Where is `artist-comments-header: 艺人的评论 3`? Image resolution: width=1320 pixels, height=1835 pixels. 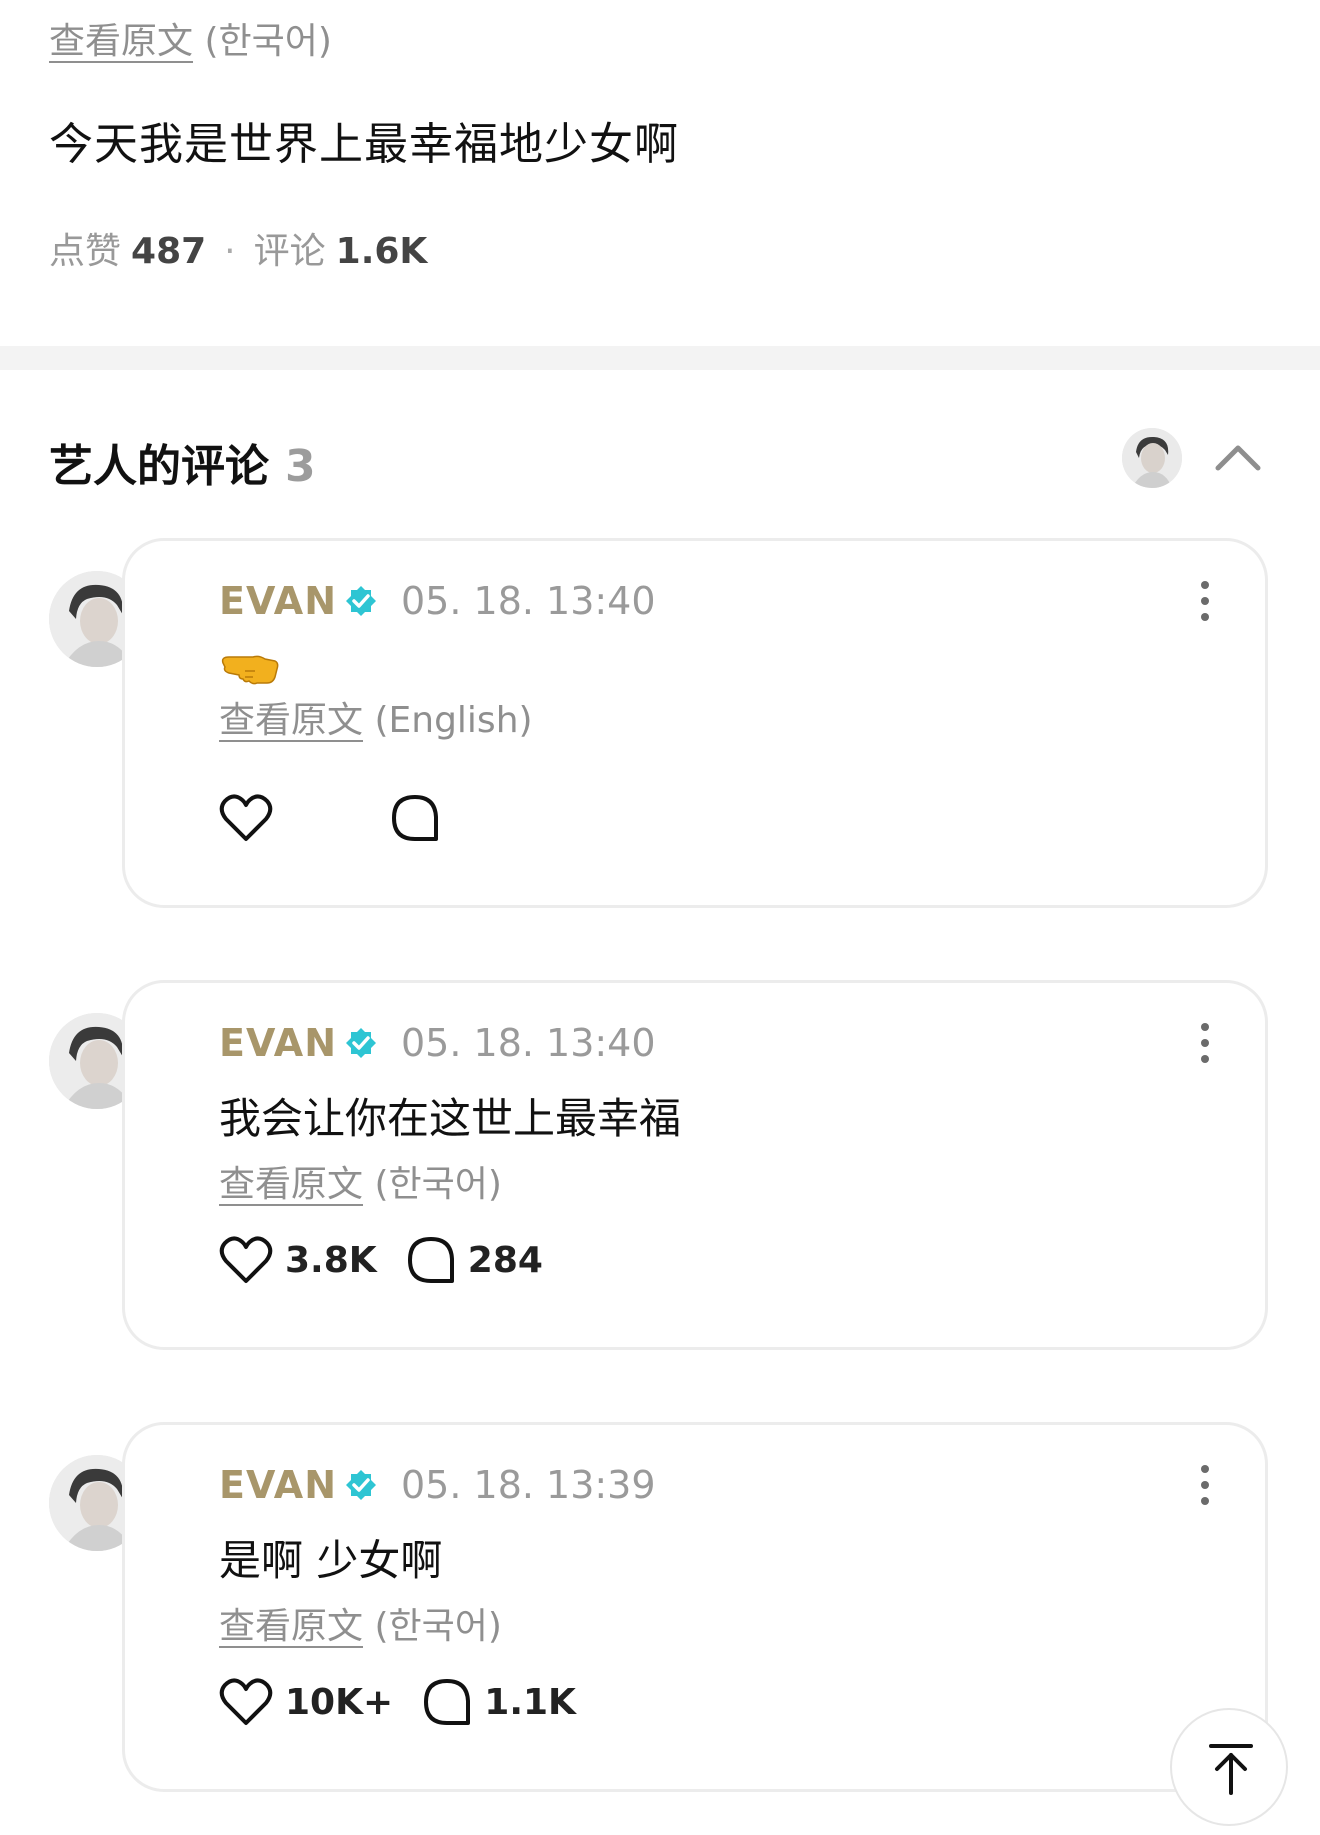 artist-comments-header: 艺人的评论 3 is located at coordinates (659, 460).